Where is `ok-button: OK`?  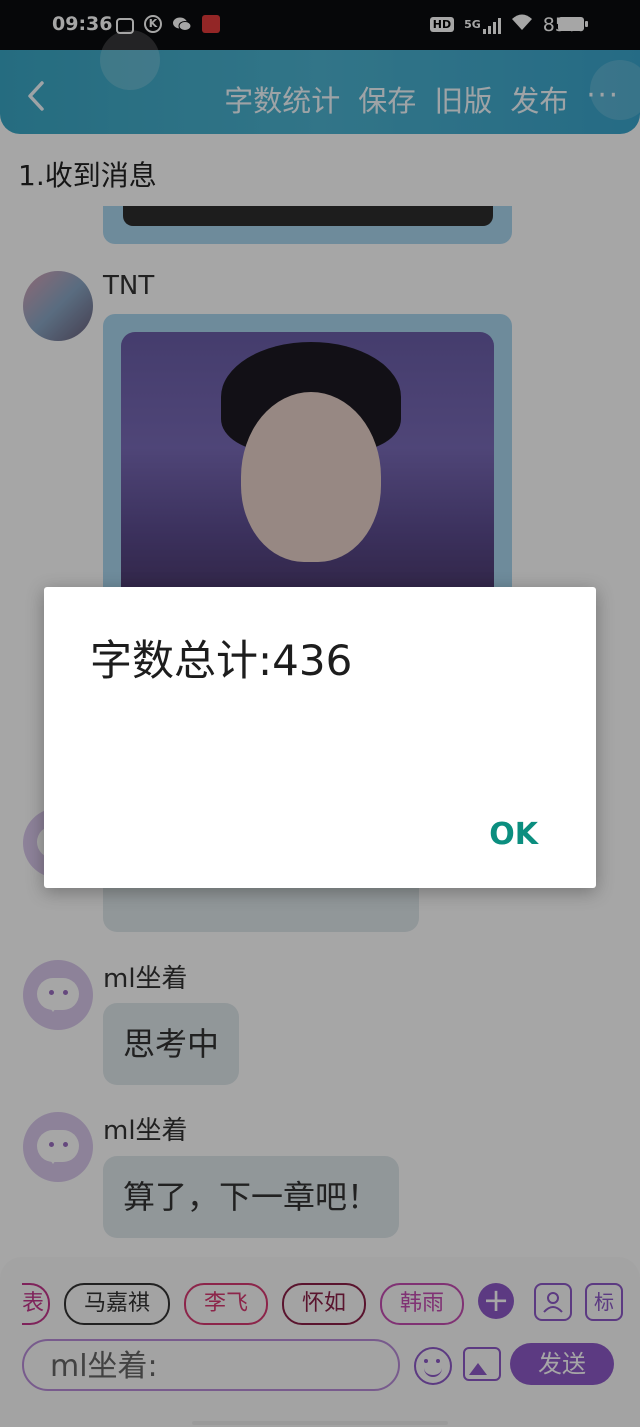
ok-button: OK is located at coordinates (513, 834).